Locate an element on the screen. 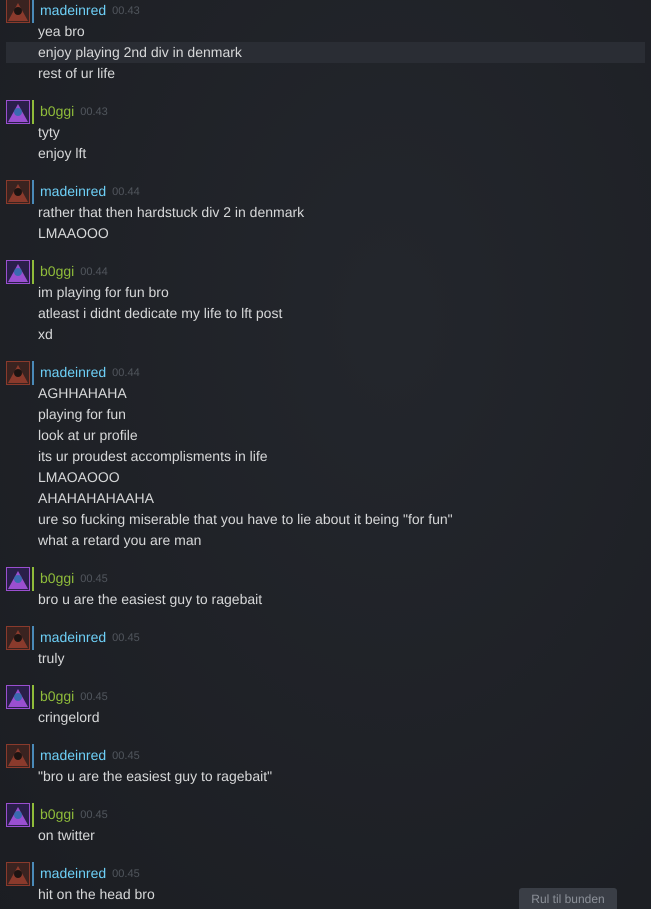 The width and height of the screenshot is (651, 909). message-text: atleast i didnt dedicate my life to lft post is located at coordinates (160, 313).